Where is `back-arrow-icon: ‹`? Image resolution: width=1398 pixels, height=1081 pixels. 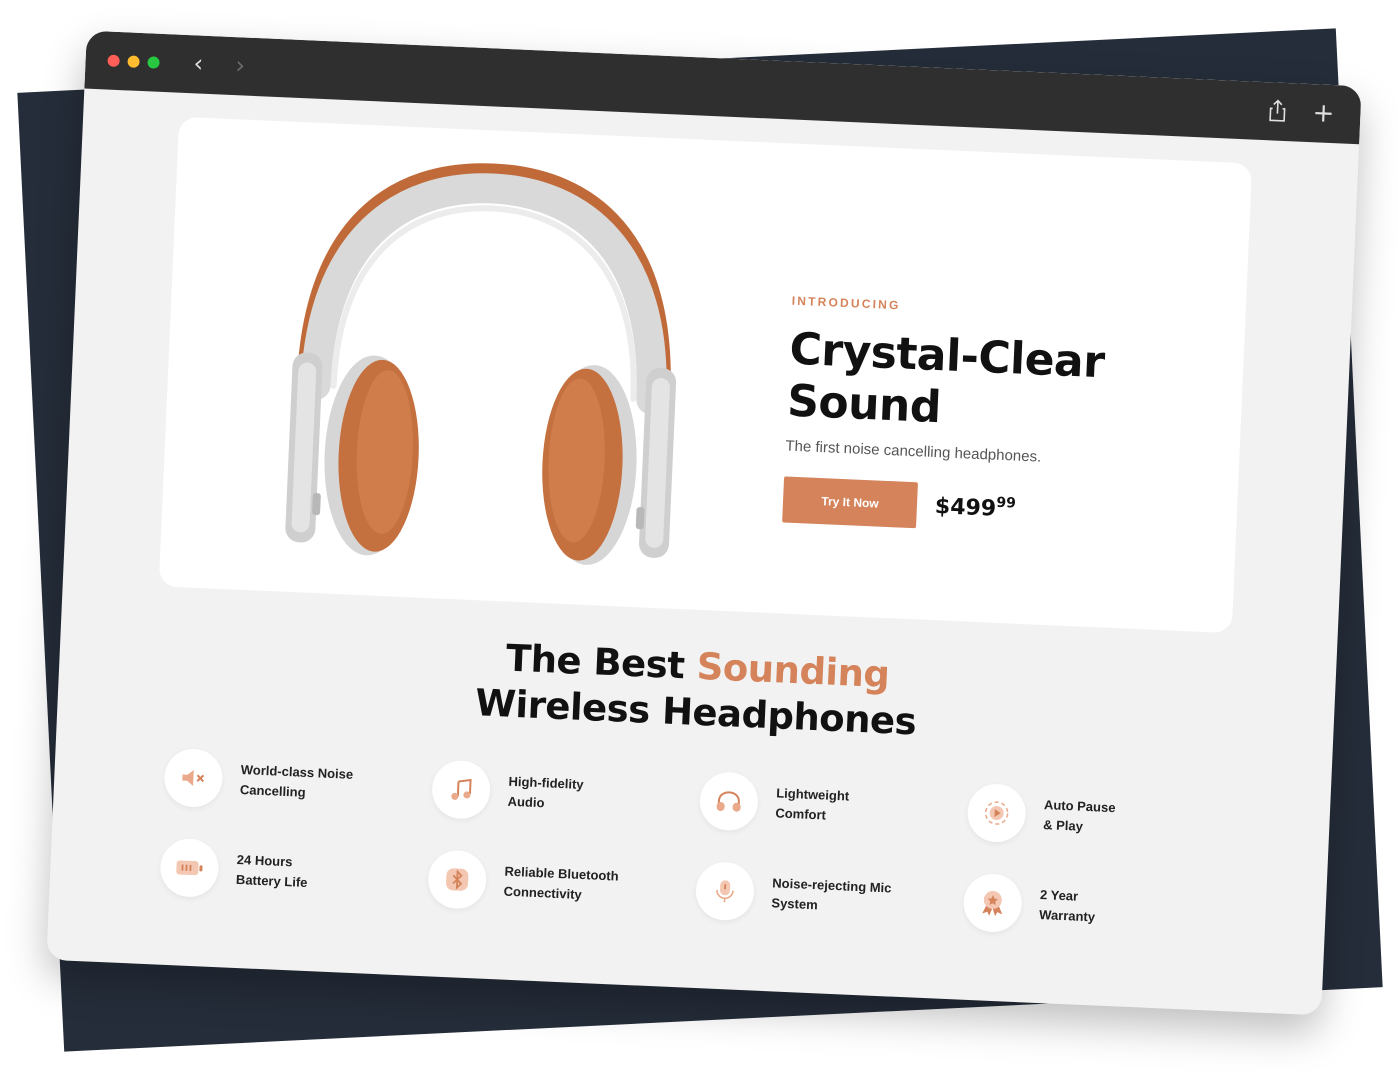 back-arrow-icon: ‹ is located at coordinates (198, 63).